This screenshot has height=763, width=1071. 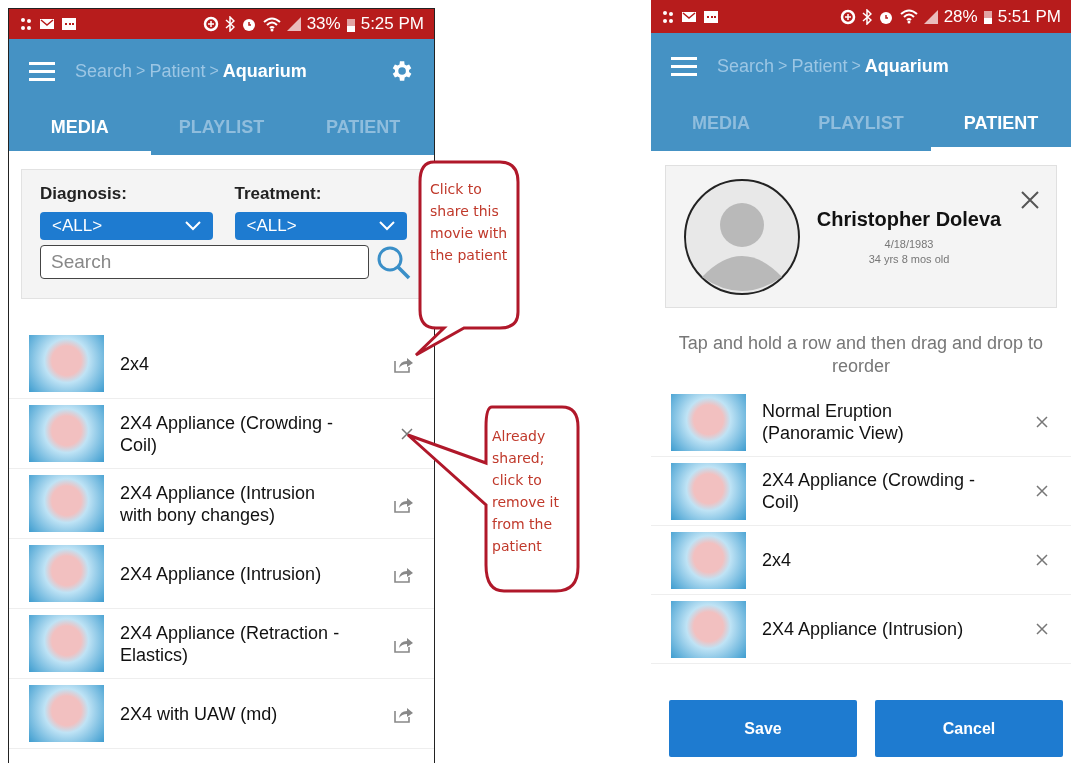 I want to click on reorder-hint: Tap and hold a row and then drag and drop to reorder, so click(x=861, y=355).